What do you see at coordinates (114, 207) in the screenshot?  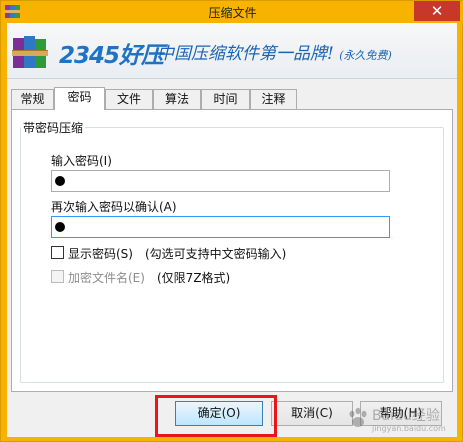 I see `reenter-password-label: 再次输入密码以确认(A)` at bounding box center [114, 207].